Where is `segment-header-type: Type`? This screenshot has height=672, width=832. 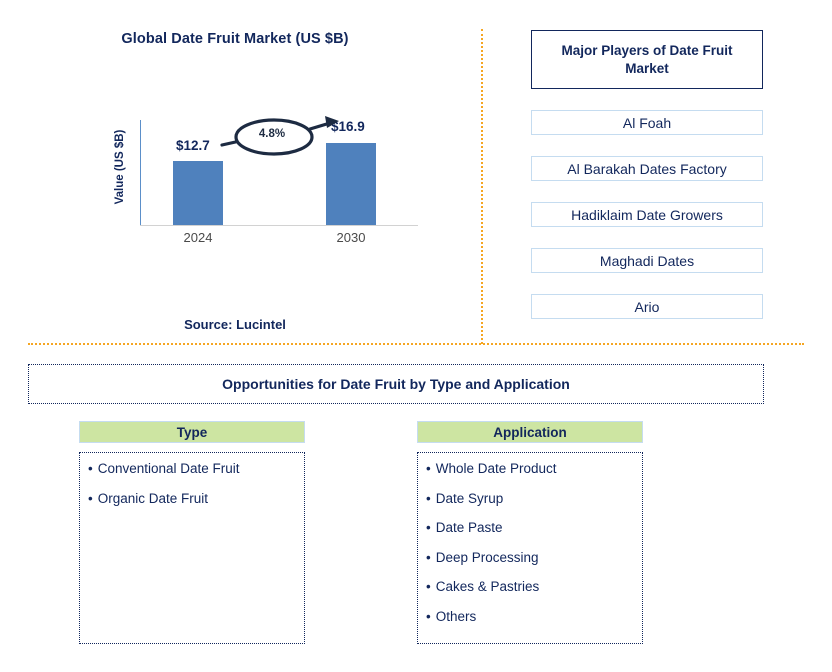
segment-header-type: Type is located at coordinates (192, 432).